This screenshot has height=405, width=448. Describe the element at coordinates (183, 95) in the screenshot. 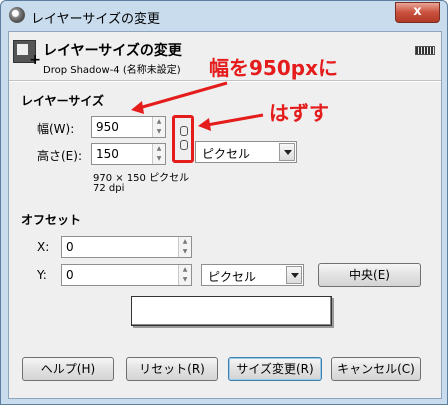

I see `arrow-to-width-field` at that location.